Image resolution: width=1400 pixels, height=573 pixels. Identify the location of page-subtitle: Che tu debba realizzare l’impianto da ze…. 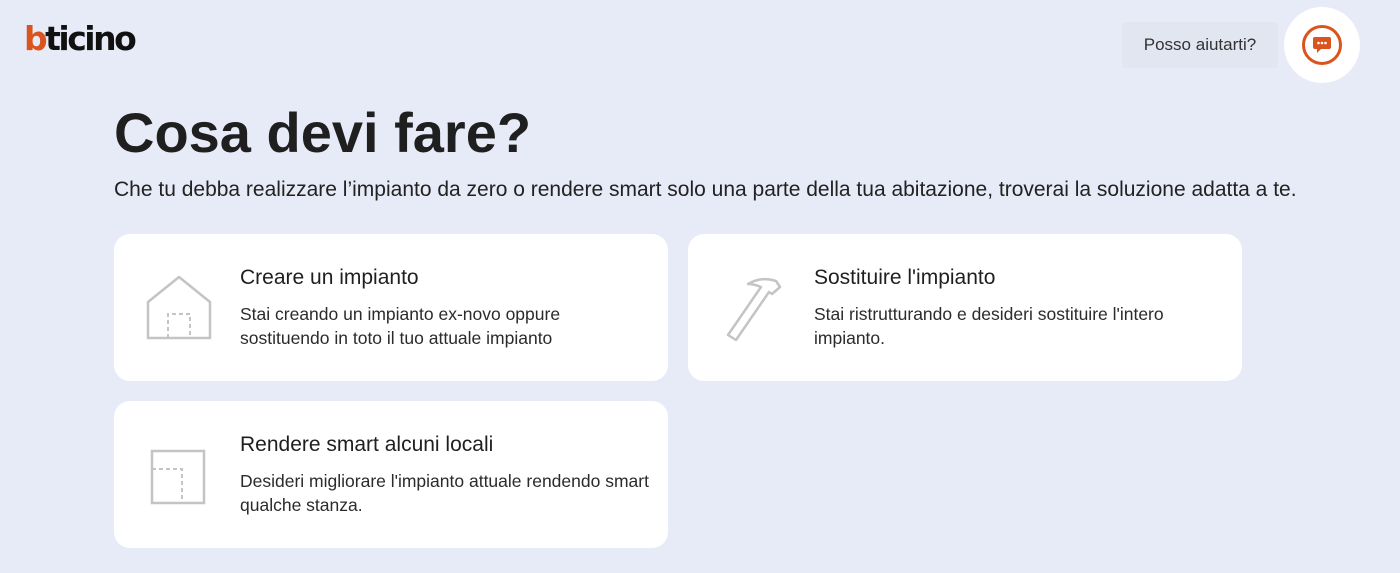
(705, 189).